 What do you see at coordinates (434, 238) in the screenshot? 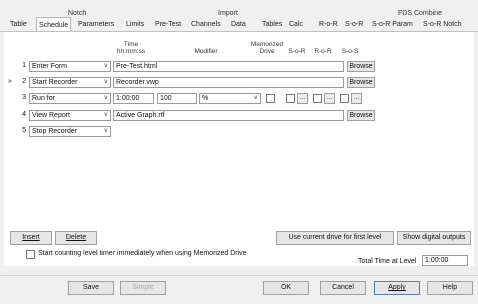
I see `show-digital-outputs-button: Show digital outputs` at bounding box center [434, 238].